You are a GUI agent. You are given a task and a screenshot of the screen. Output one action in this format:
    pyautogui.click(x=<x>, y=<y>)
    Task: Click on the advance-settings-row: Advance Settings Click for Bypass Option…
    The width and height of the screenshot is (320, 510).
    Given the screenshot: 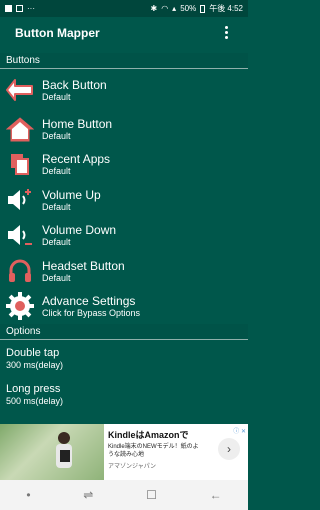 What is the action you would take?
    pyautogui.click(x=124, y=306)
    